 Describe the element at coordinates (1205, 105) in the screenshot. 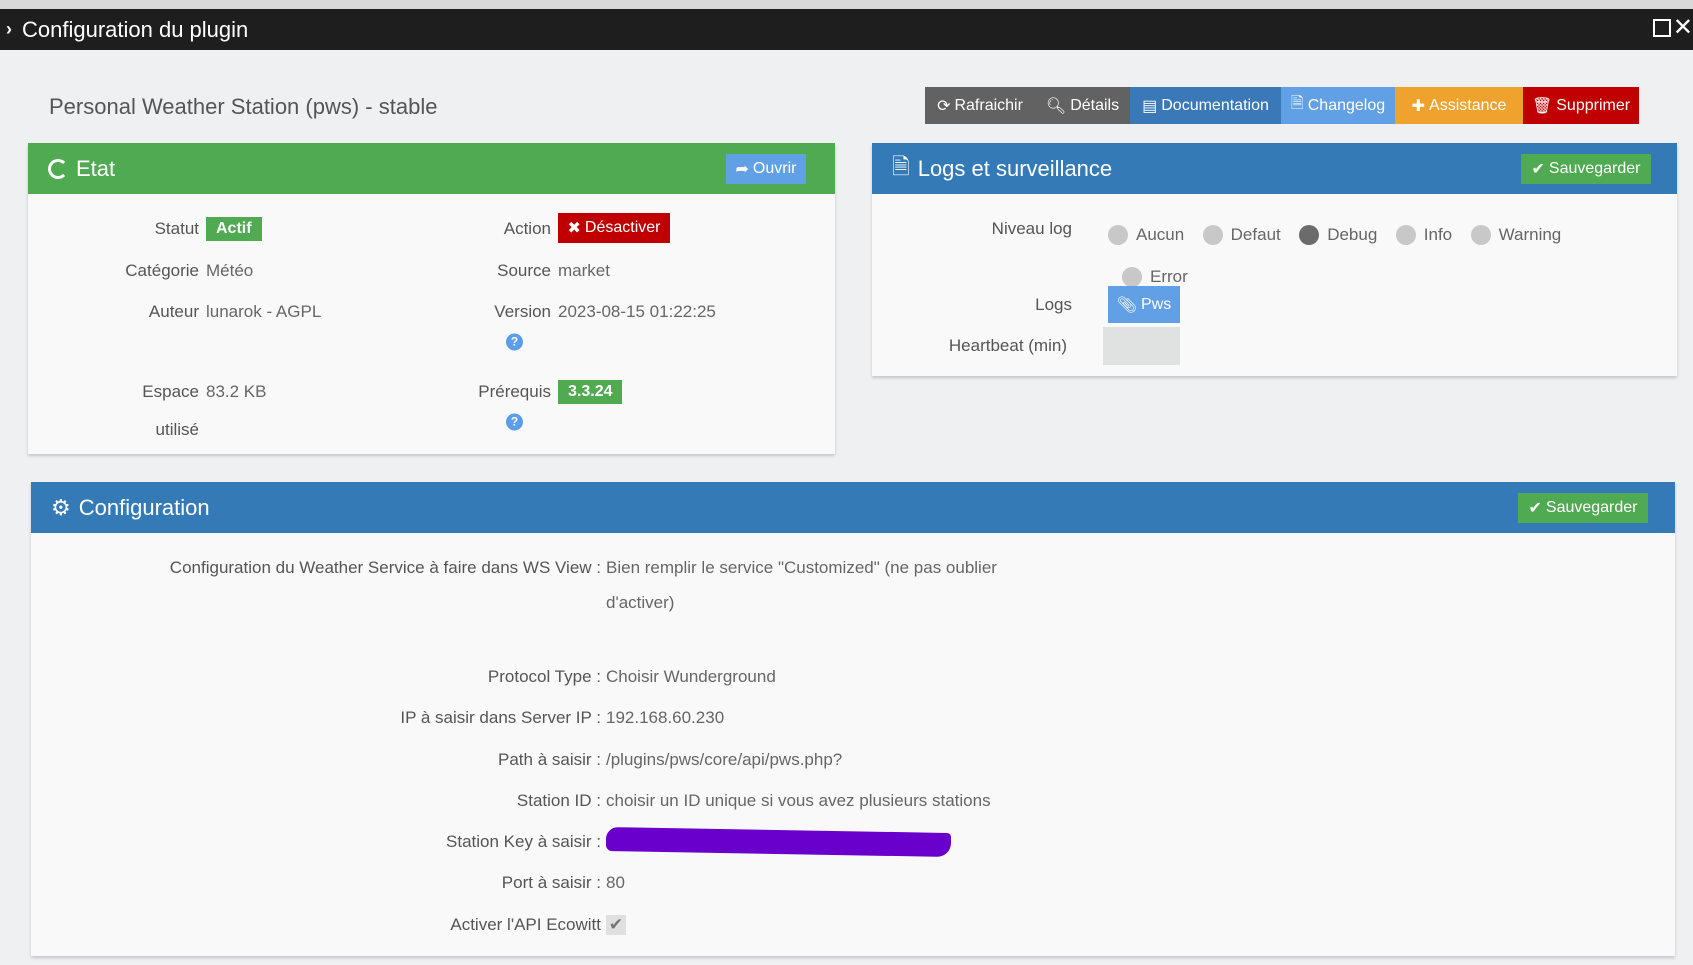

I see `documentation-button: ▤ Documentation` at that location.